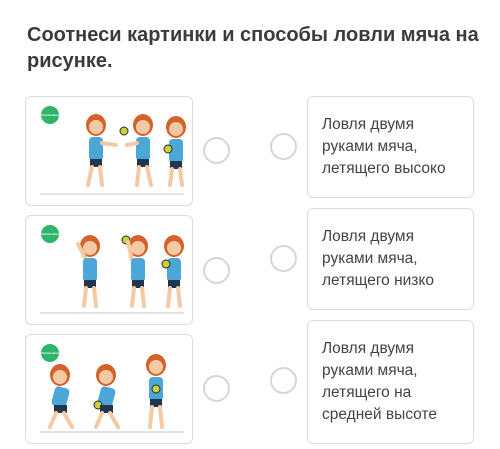  Describe the element at coordinates (384, 146) in the screenshot. I see `answer-text: Ловля двумя руками мяча, летящего высоко` at that location.